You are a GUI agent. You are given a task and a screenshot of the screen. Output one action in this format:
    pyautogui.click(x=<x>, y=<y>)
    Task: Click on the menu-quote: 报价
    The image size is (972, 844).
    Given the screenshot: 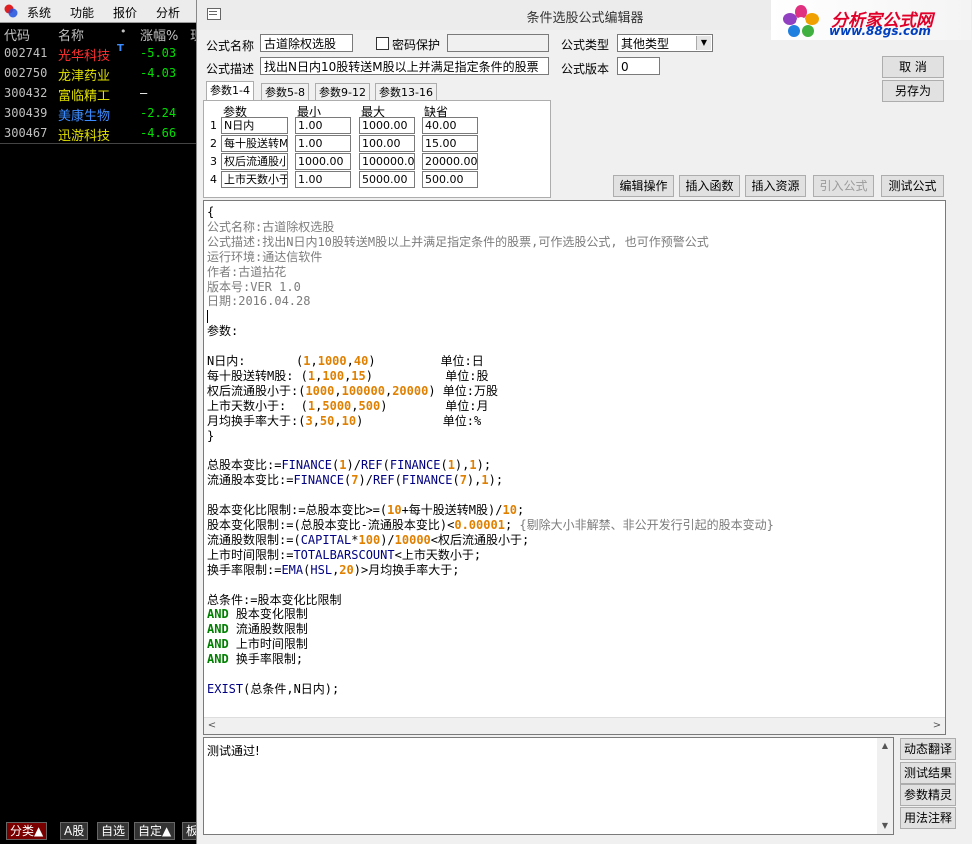 What is the action you would take?
    pyautogui.click(x=125, y=12)
    